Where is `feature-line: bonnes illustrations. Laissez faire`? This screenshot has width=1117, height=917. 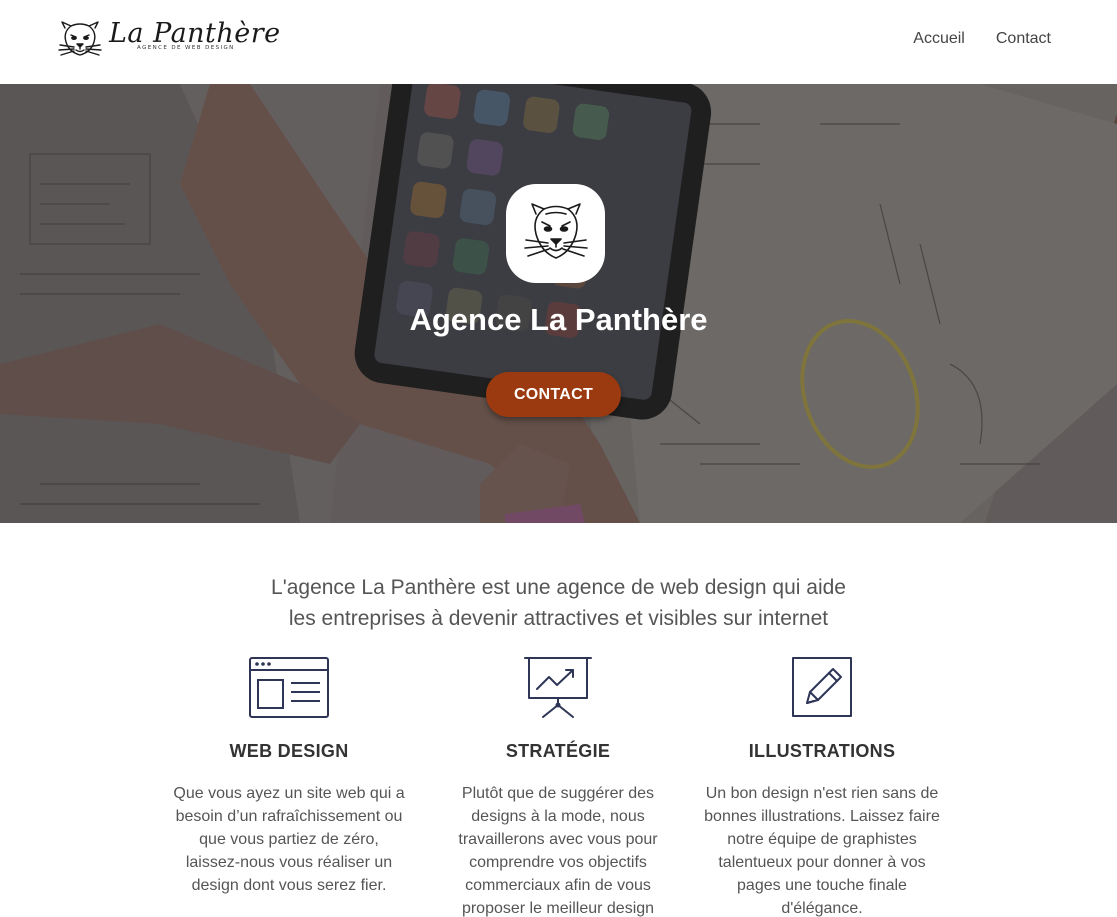
feature-line: bonnes illustrations. Laissez faire is located at coordinates (822, 816).